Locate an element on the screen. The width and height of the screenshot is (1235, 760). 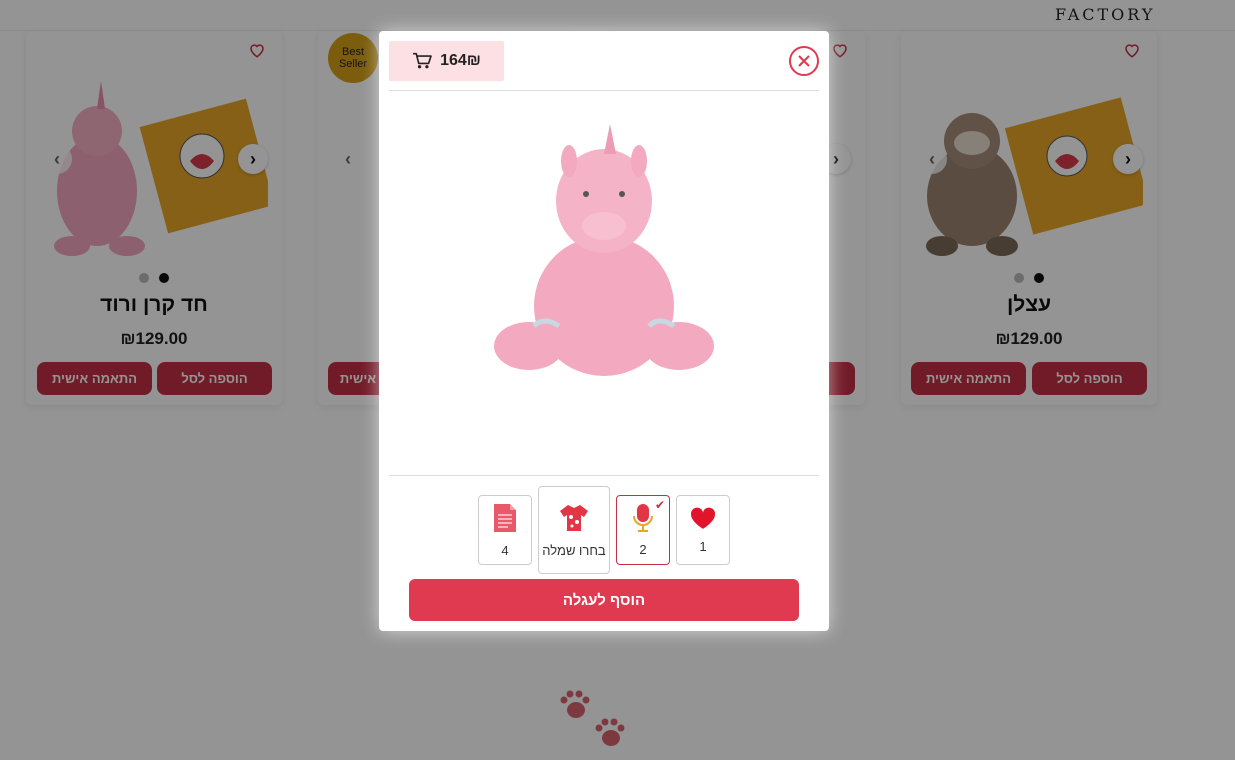
cart-total-badge: 164₪ is located at coordinates (446, 61).